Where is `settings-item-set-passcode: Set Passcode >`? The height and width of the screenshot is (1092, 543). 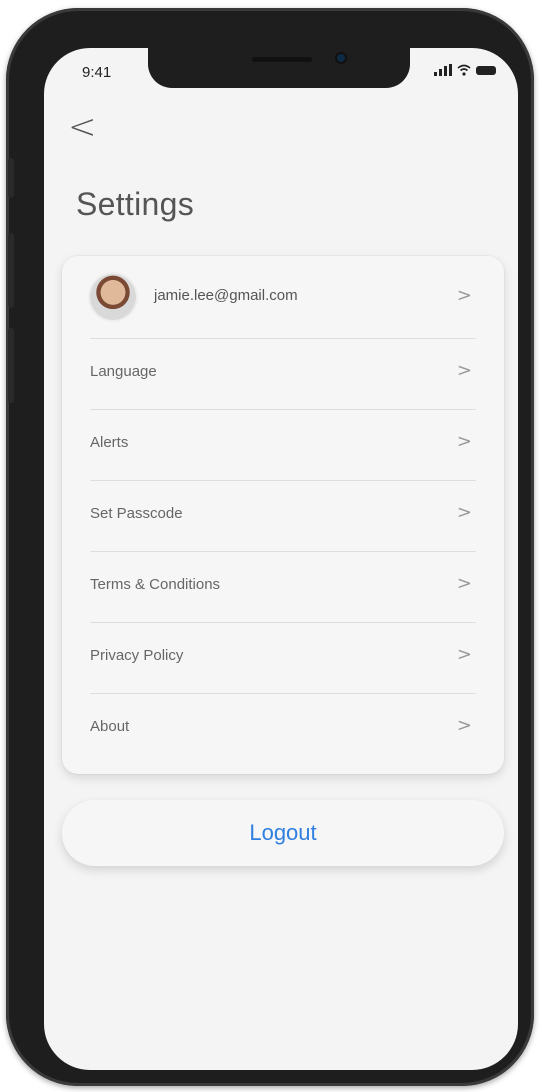 settings-item-set-passcode: Set Passcode > is located at coordinates (283, 516).